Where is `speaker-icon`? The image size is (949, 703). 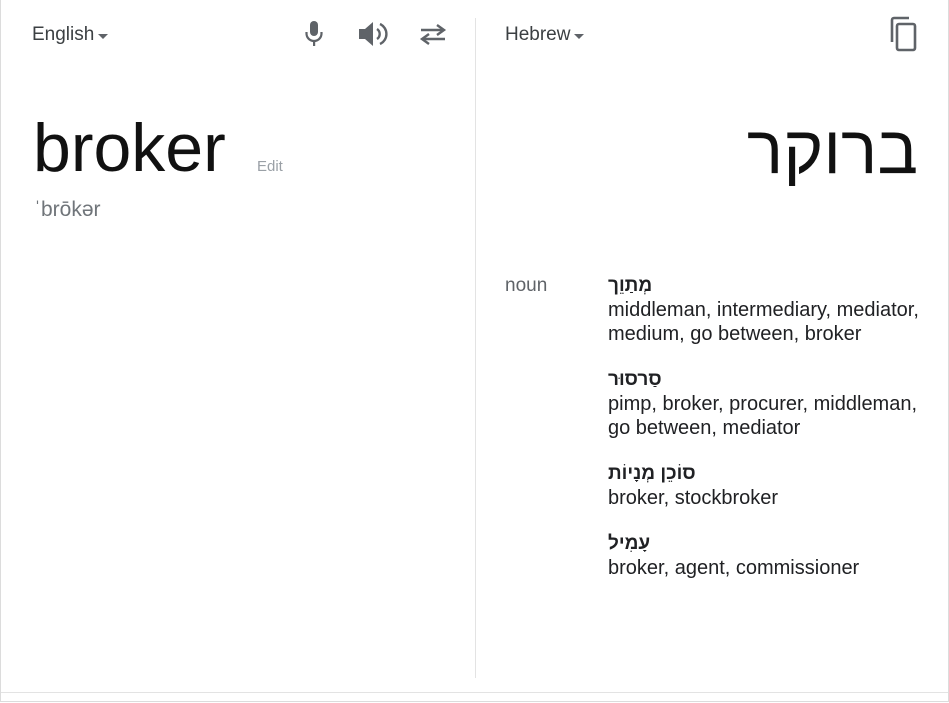
speaker-icon is located at coordinates (373, 34).